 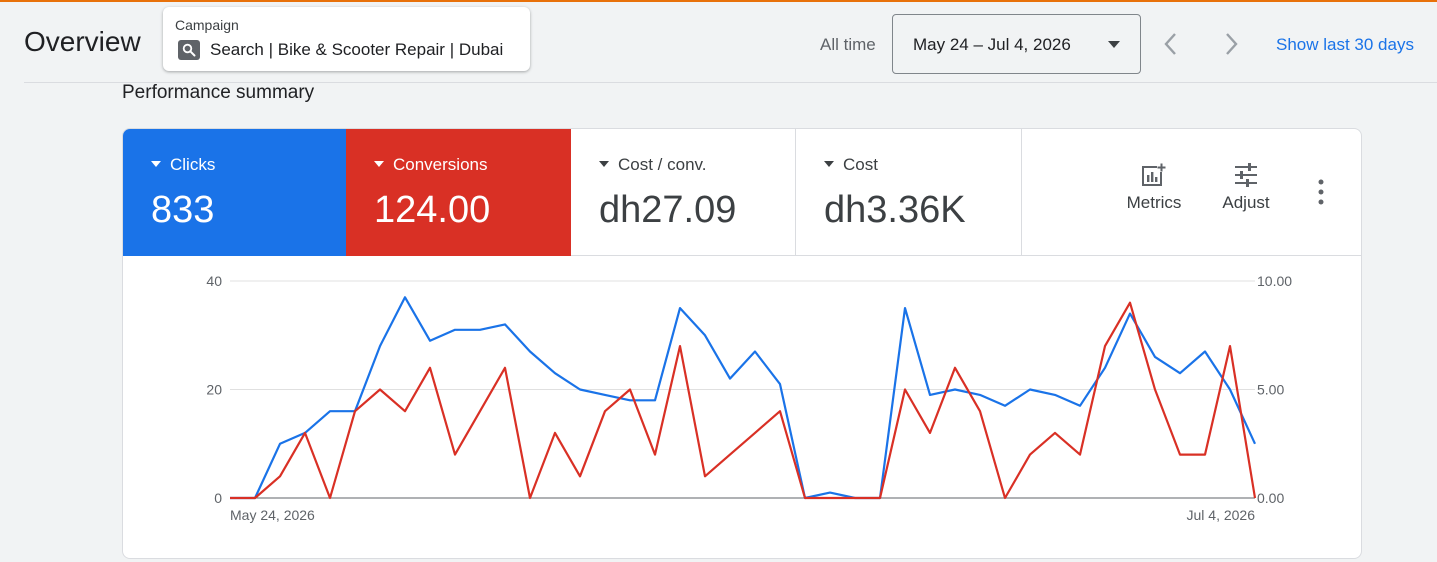 What do you see at coordinates (668, 210) in the screenshot?
I see `metric-value: dh27.09` at bounding box center [668, 210].